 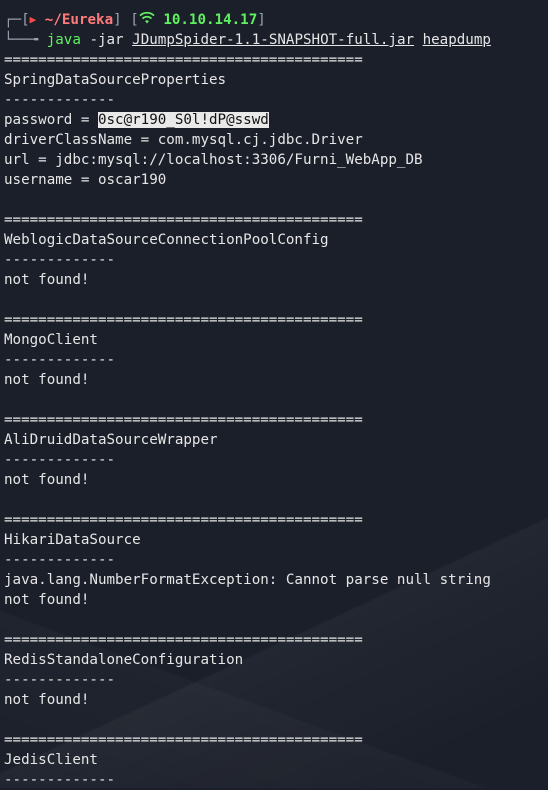 I want to click on command-dump-file: heapdump, so click(x=456, y=40).